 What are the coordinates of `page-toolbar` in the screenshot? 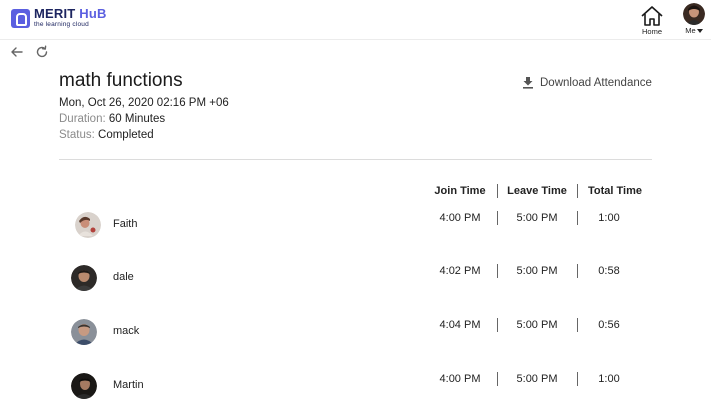 It's located at (355, 52).